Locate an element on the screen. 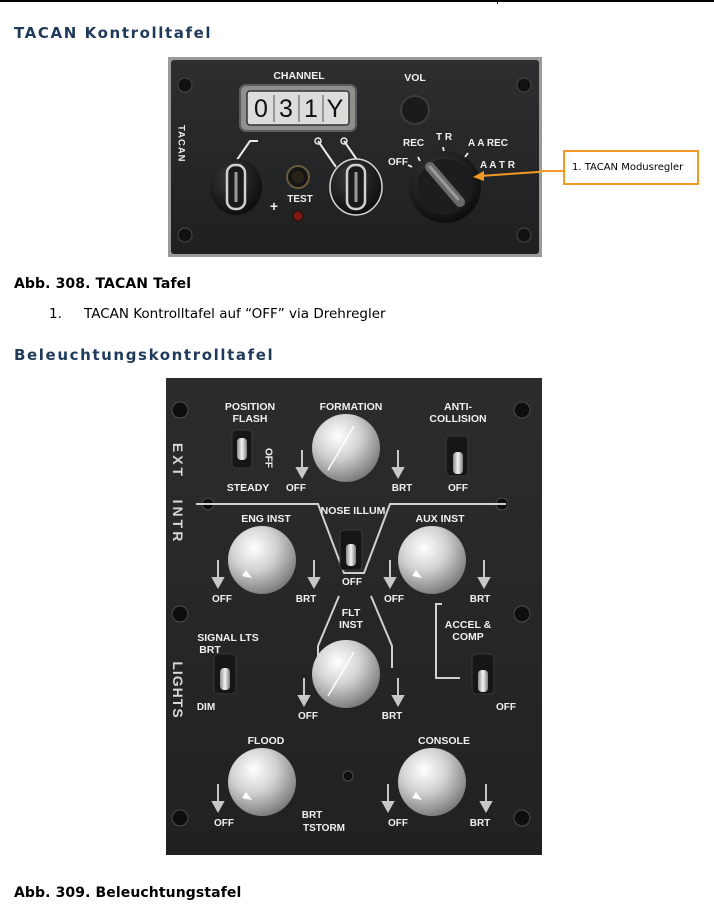 Image resolution: width=714 pixels, height=913 pixels. mode-label-tr: T R is located at coordinates (444, 137).